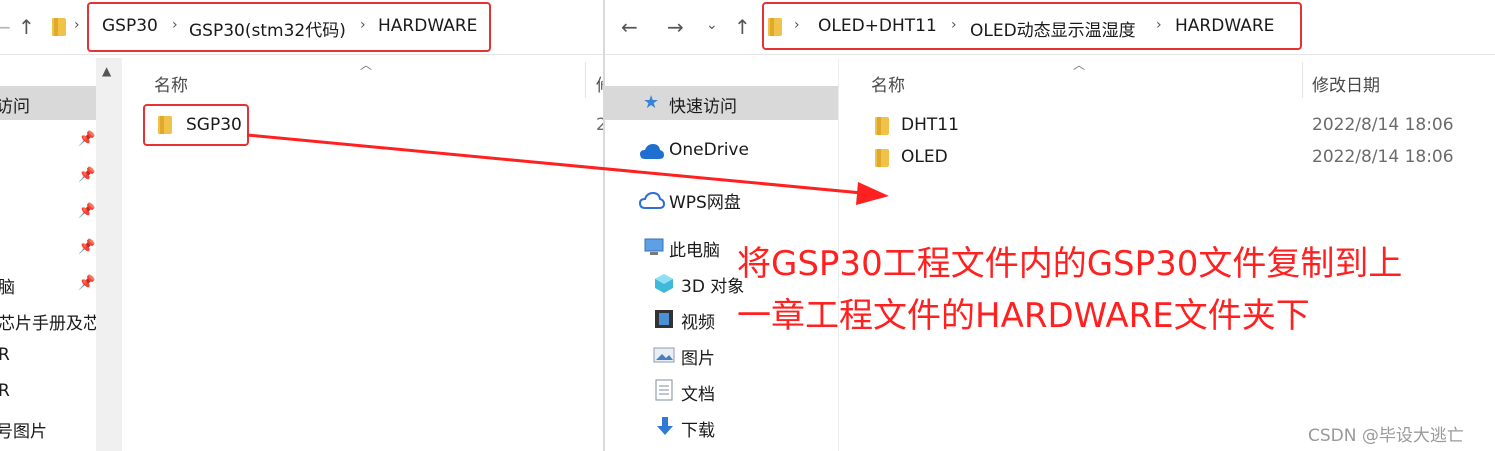 The width and height of the screenshot is (1495, 451). What do you see at coordinates (1023, 316) in the screenshot?
I see `annotation-line-2: 一章工程文件的HARDWARE文件夹下` at bounding box center [1023, 316].